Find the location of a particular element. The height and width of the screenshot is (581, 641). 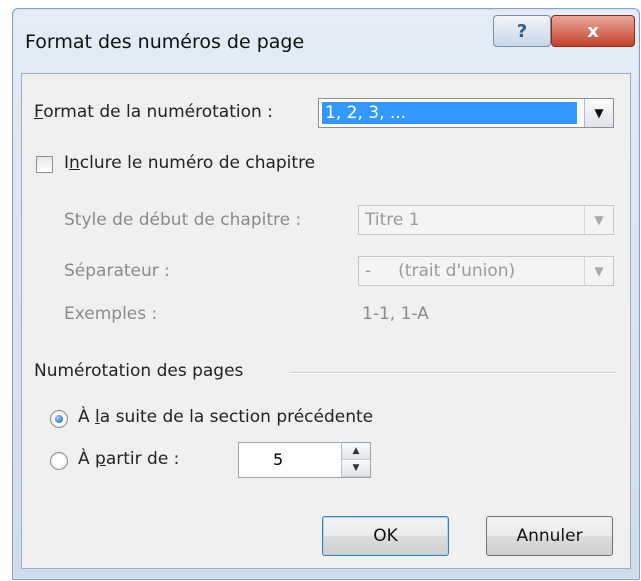

chapter-style-dropdown: Titre 1 ▼ is located at coordinates (486, 220).